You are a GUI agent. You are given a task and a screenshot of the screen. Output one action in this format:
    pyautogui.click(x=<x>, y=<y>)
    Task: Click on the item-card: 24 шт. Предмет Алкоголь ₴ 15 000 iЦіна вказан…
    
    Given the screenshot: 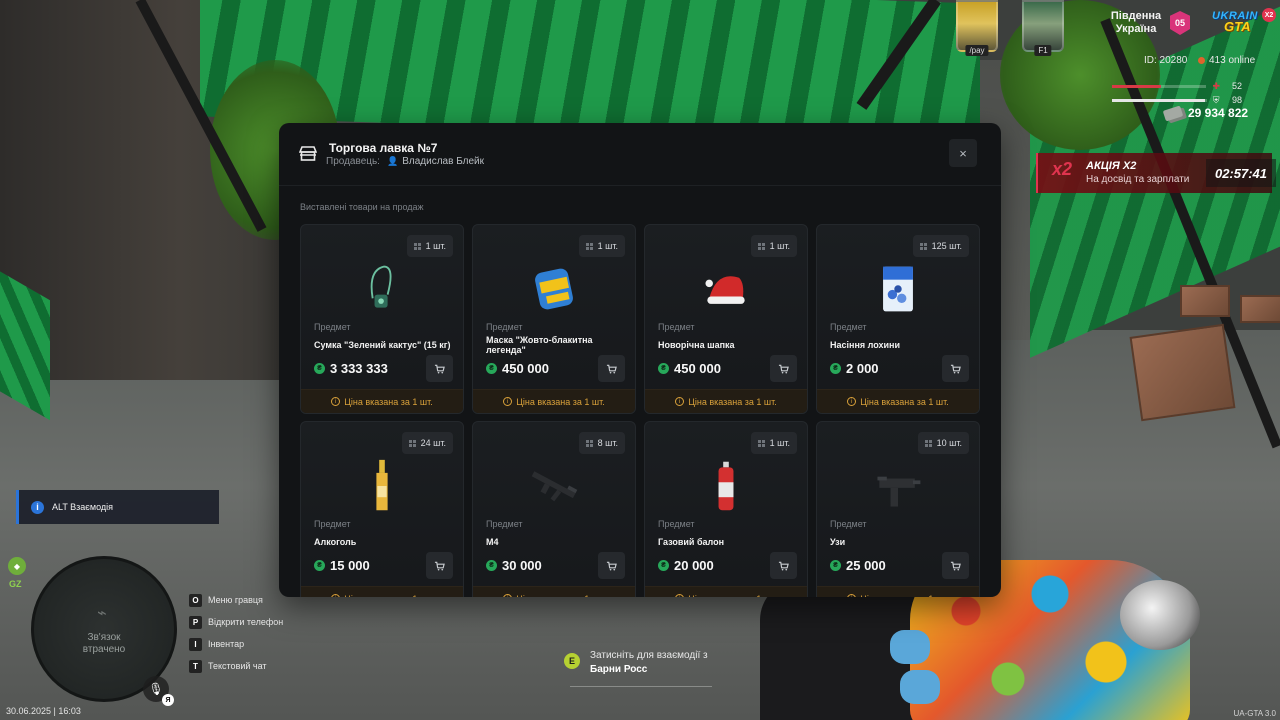 What is the action you would take?
    pyautogui.click(x=382, y=509)
    